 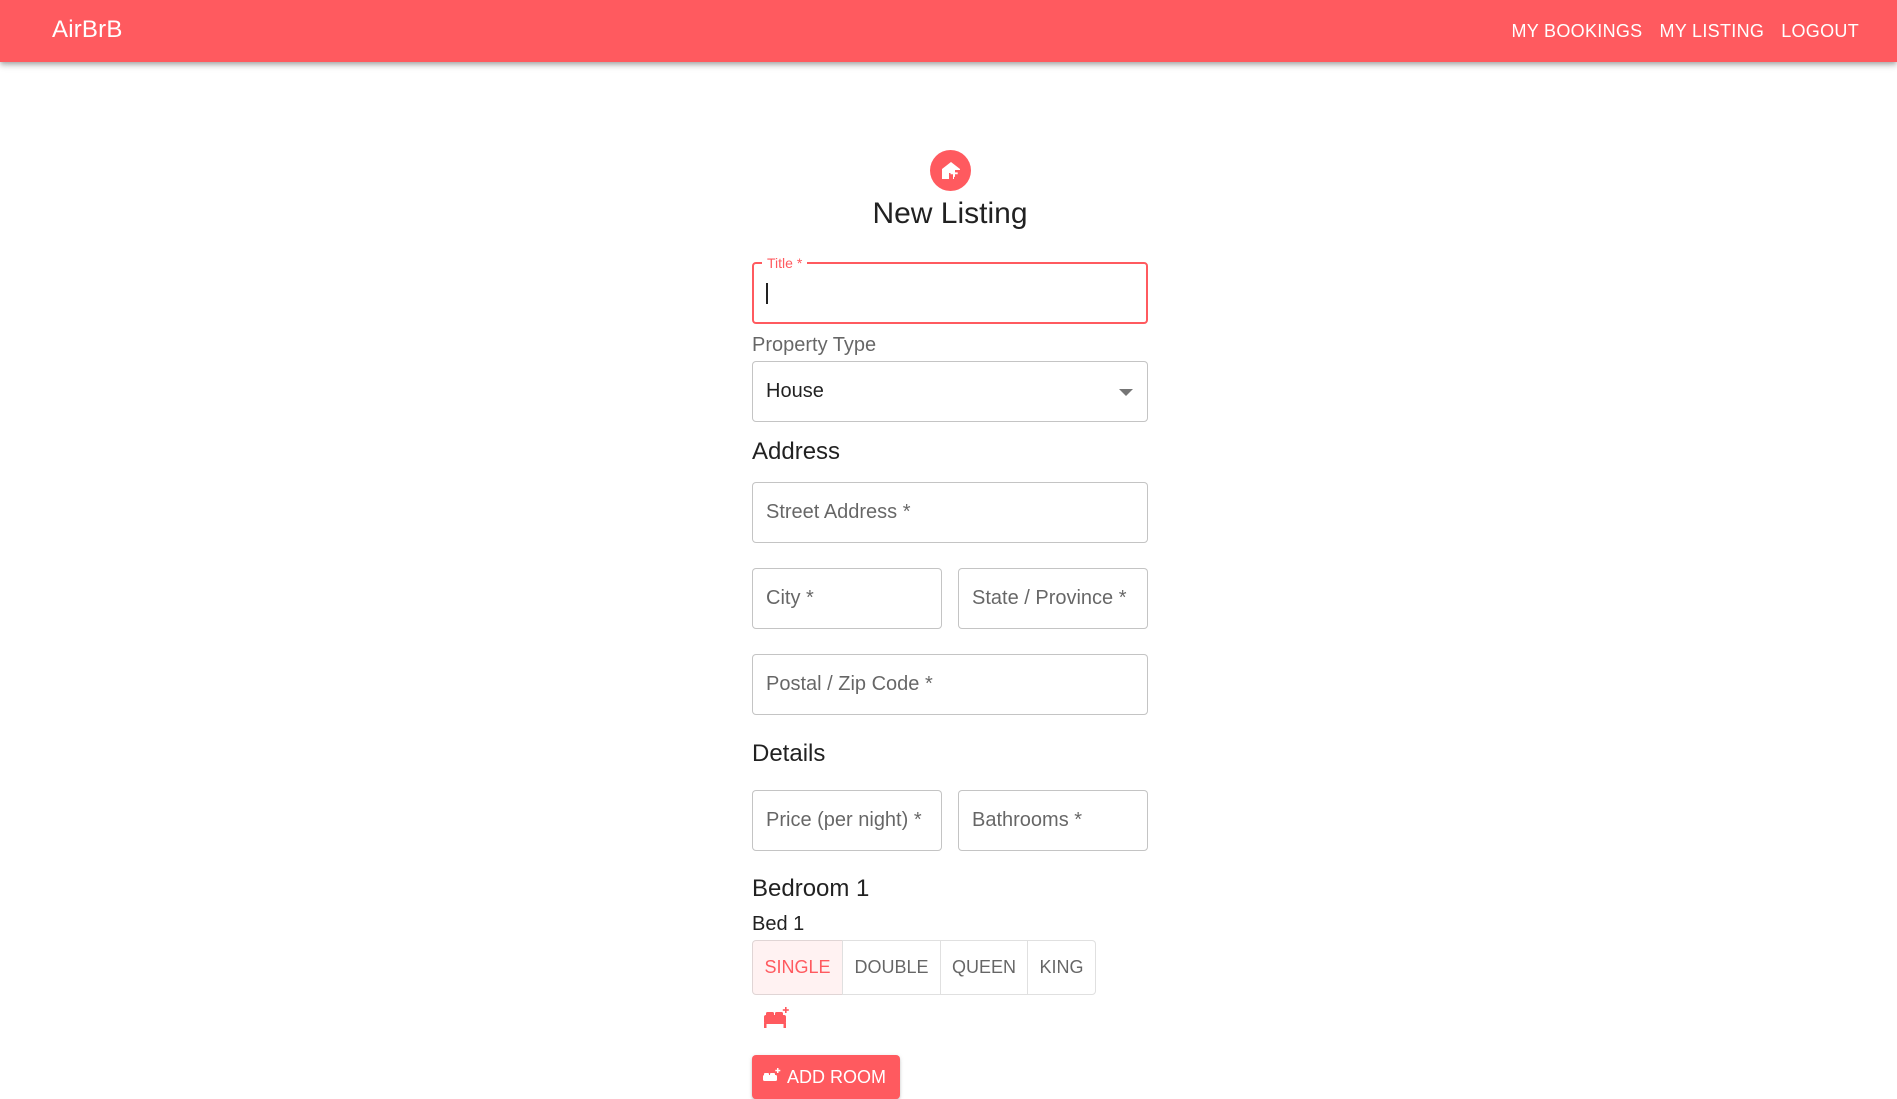 I want to click on bed-type-double: DOUBLE, so click(x=891, y=967).